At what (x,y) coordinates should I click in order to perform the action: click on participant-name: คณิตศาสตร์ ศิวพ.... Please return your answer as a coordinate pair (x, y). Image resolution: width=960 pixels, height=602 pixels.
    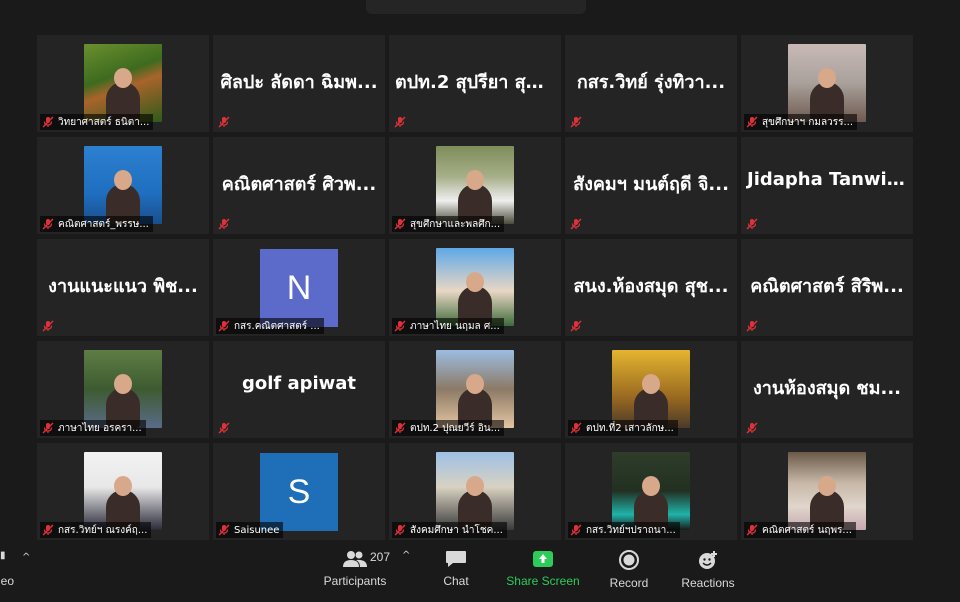
    Looking at the image, I should click on (299, 184).